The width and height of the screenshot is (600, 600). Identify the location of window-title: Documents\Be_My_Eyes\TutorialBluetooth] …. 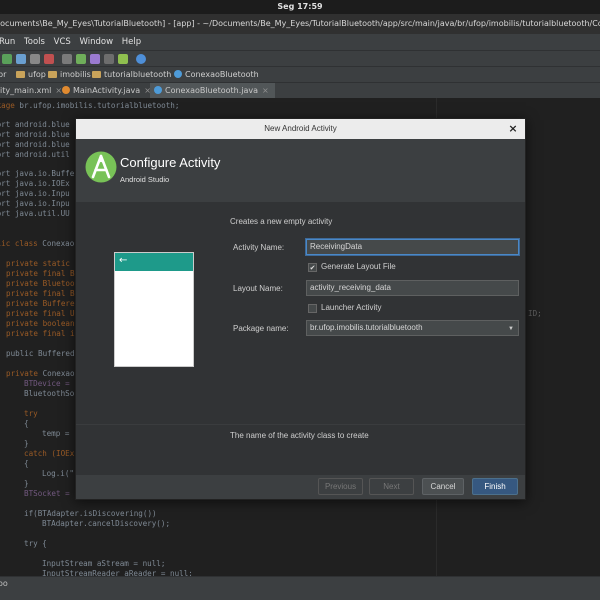
(300, 24).